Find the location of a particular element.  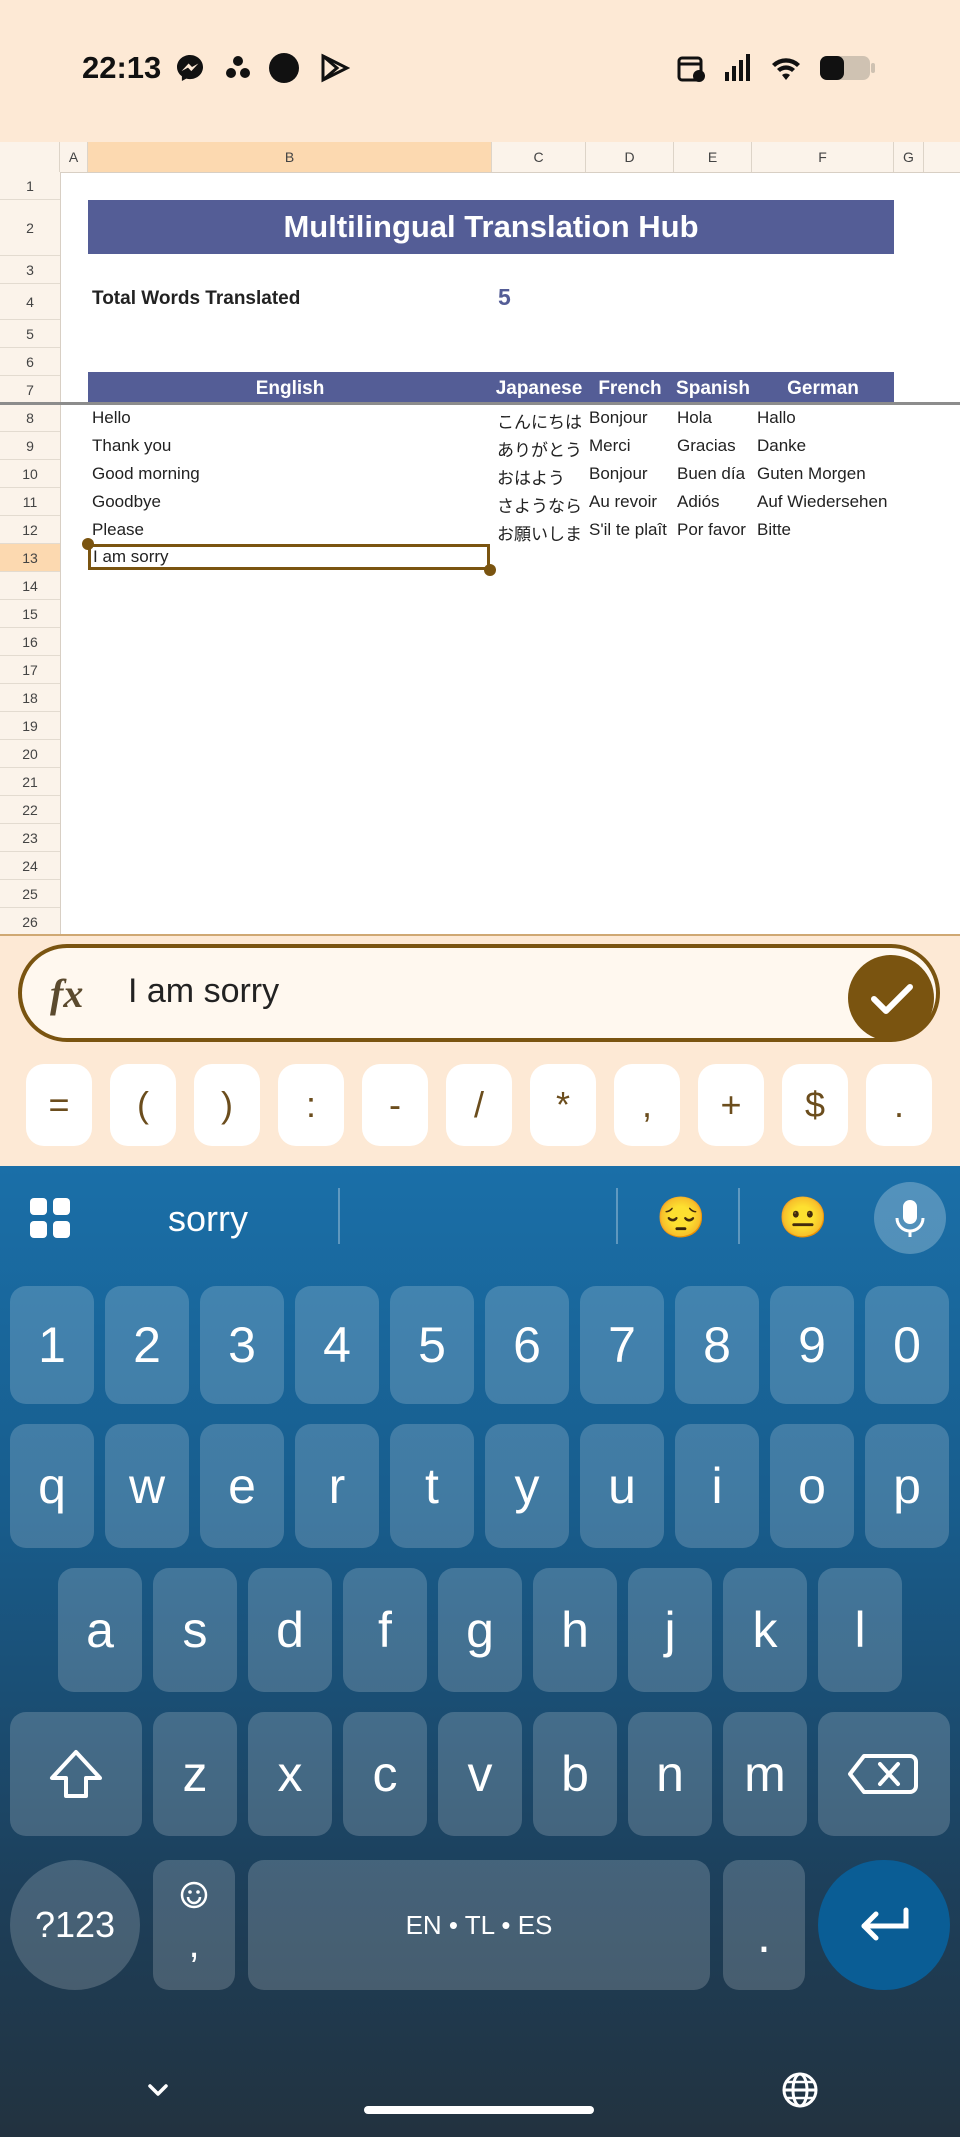

key-u: u is located at coordinates (622, 1486).